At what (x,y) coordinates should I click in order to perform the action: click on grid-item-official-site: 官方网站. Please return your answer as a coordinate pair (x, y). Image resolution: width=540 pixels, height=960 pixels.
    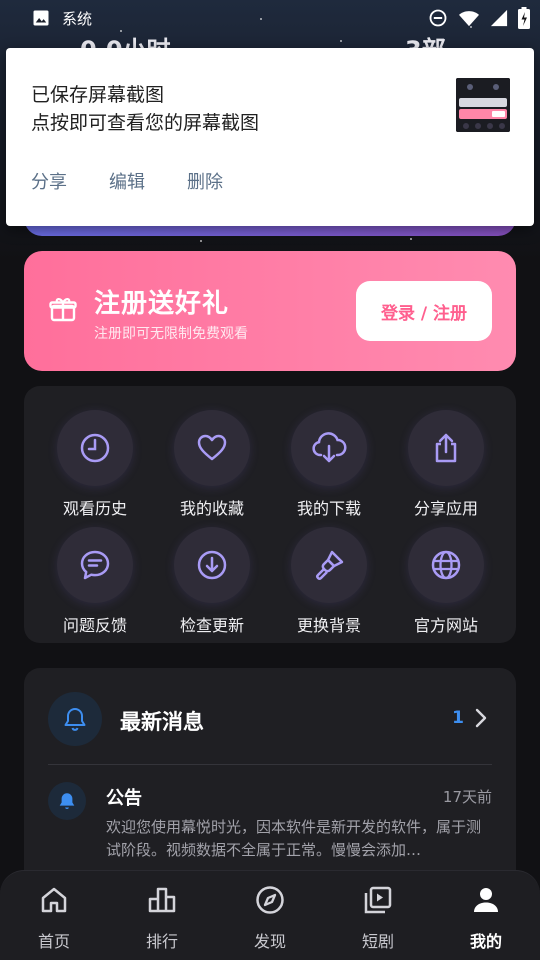
    Looking at the image, I should click on (446, 581).